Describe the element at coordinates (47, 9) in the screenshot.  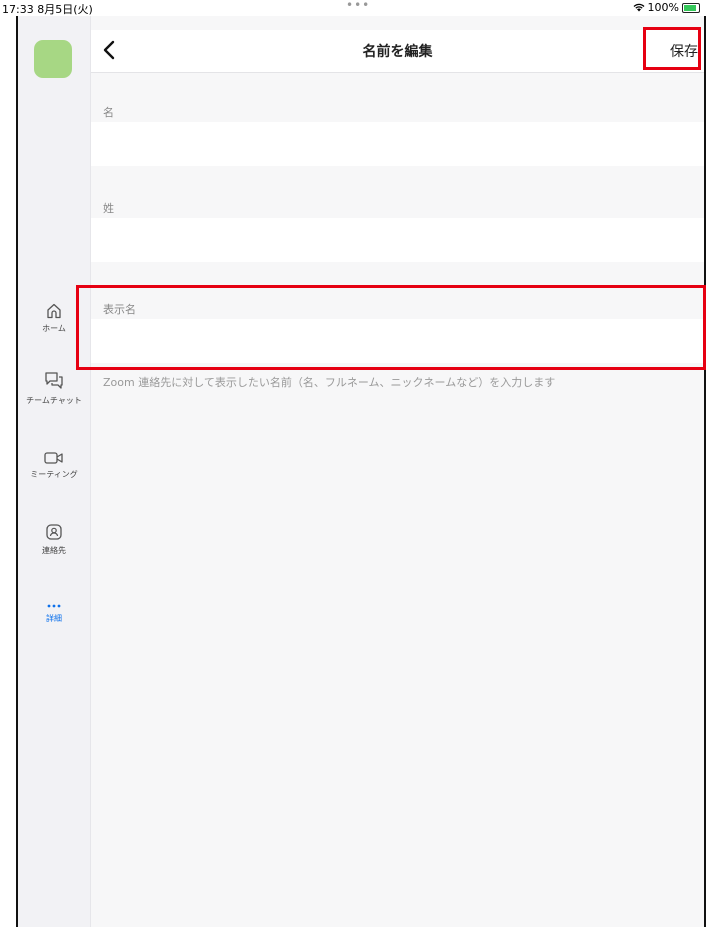
I see `status-time: 17:33 8月5日(火)` at that location.